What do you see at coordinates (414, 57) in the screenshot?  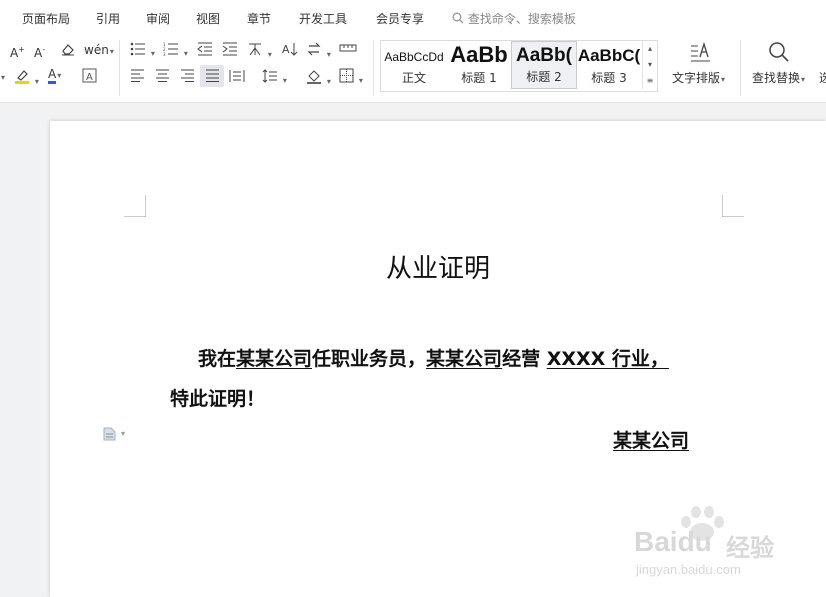 I see `style-normal-sample: AaBbCcDd` at bounding box center [414, 57].